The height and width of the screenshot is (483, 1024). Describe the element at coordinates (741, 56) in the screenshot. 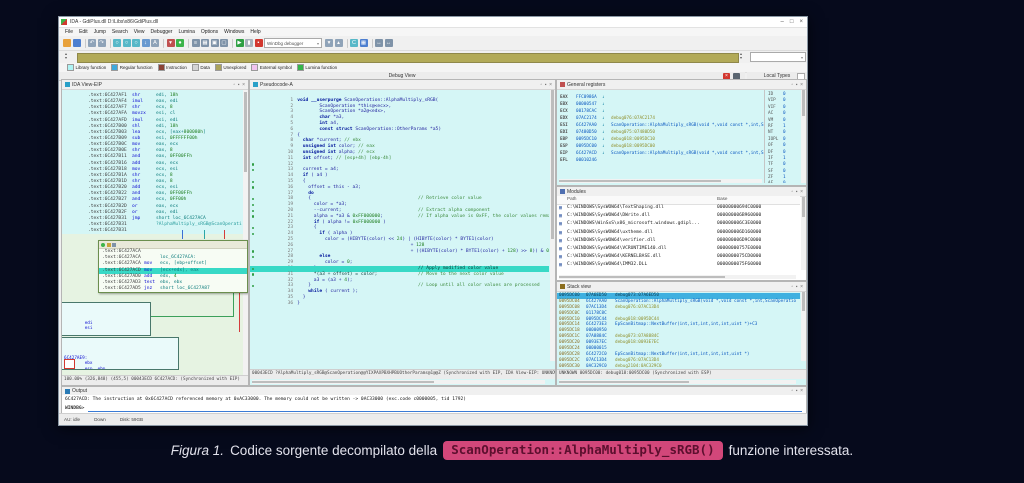

I see `navigator-scroll-arrows: ▴ ▾` at that location.